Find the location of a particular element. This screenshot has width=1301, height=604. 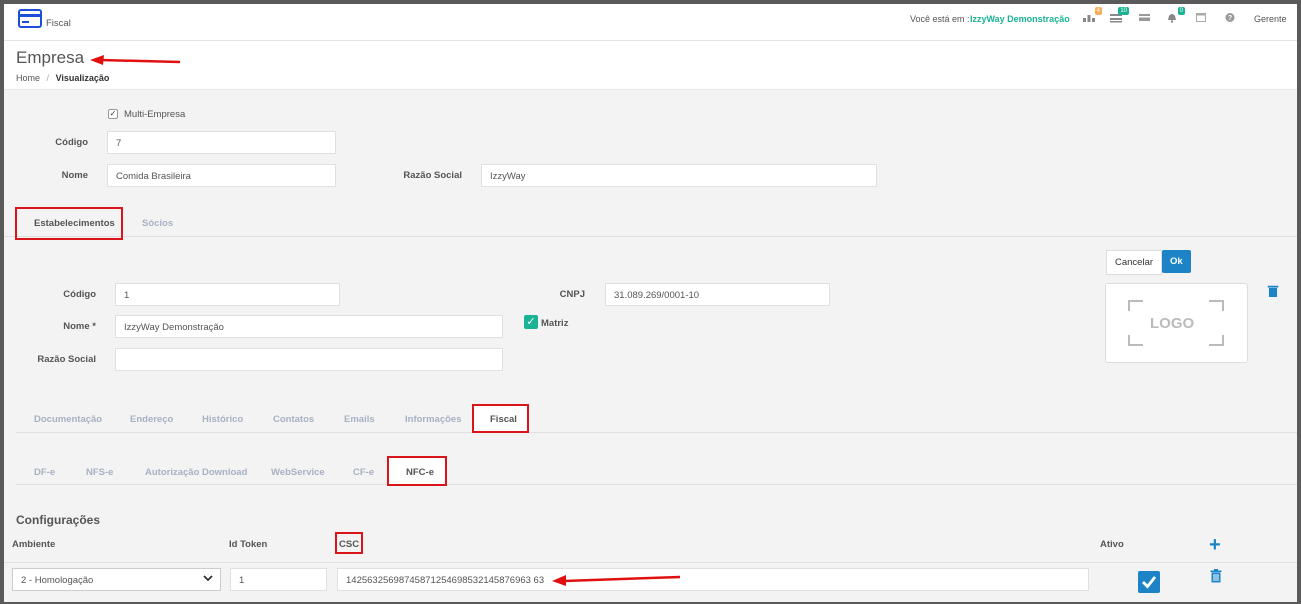

tab-endereco: Endereço is located at coordinates (151, 419).